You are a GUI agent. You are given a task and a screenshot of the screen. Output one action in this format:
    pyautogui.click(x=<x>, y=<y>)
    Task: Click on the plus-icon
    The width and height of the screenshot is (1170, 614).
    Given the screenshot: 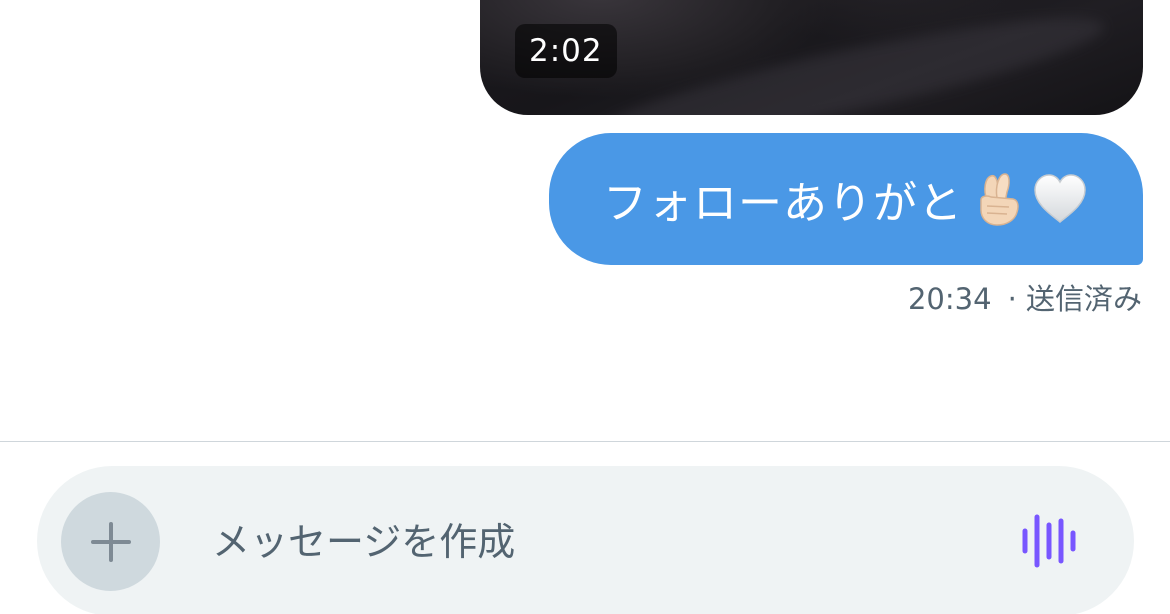 What is the action you would take?
    pyautogui.click(x=110, y=541)
    